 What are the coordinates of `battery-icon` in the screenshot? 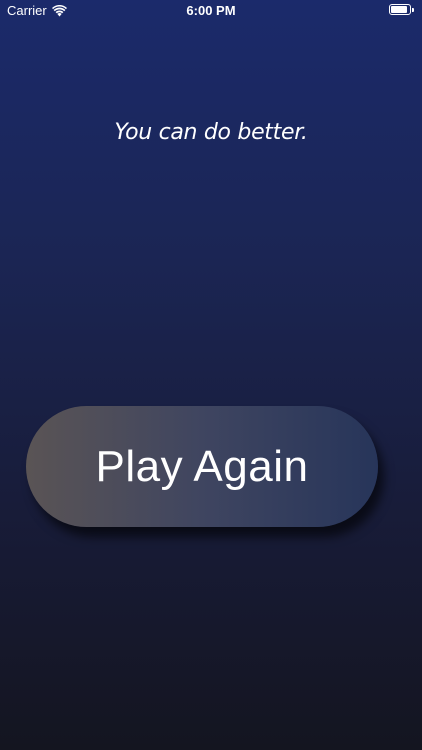 It's located at (400, 9).